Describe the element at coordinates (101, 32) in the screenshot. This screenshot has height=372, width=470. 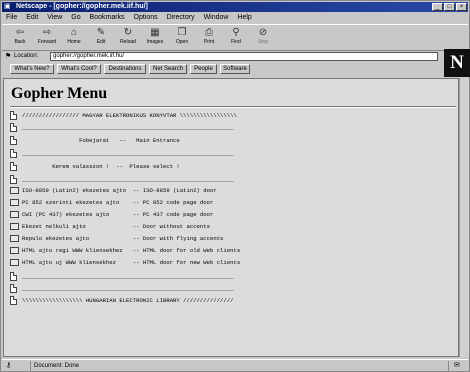
I see `pencil-icon: ✎` at that location.